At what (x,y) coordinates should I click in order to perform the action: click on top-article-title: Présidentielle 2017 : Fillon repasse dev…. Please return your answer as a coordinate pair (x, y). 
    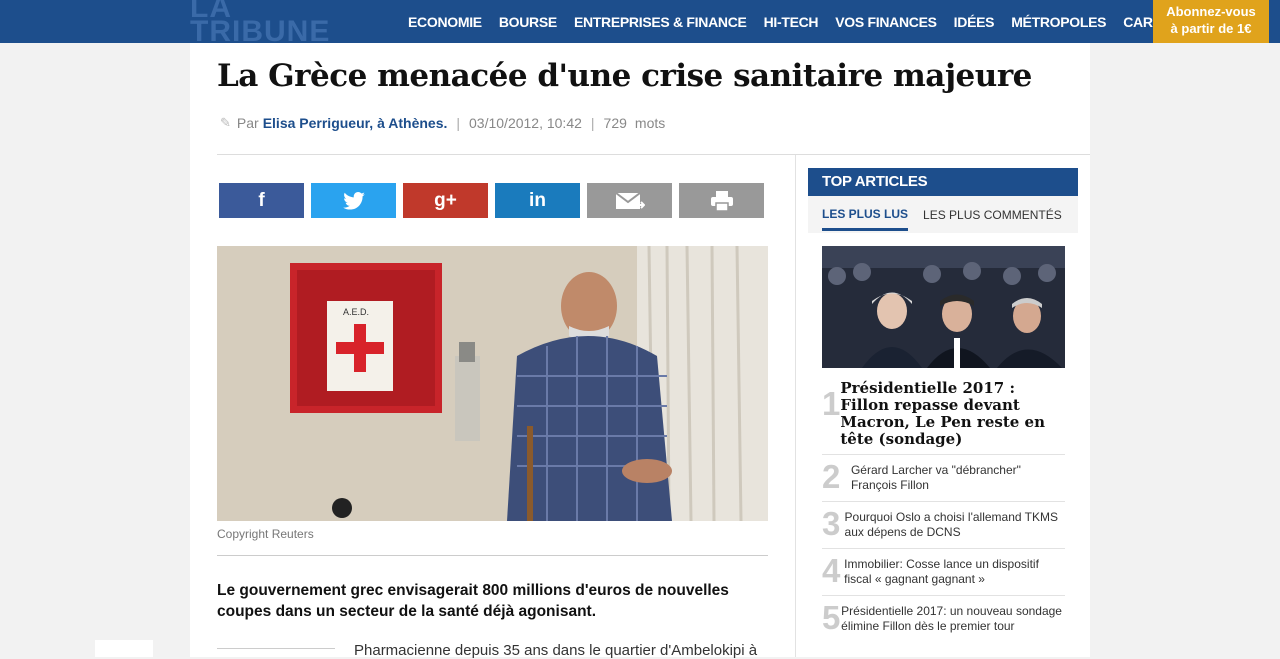
    Looking at the image, I should click on (952, 413).